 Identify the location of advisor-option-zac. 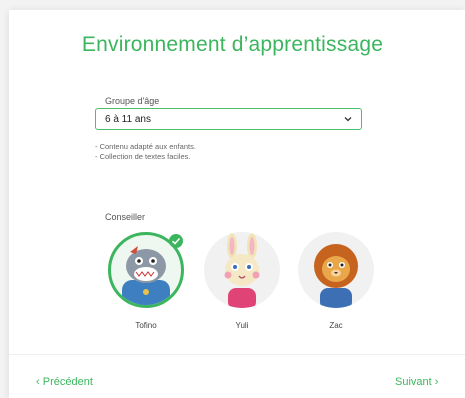
(336, 270).